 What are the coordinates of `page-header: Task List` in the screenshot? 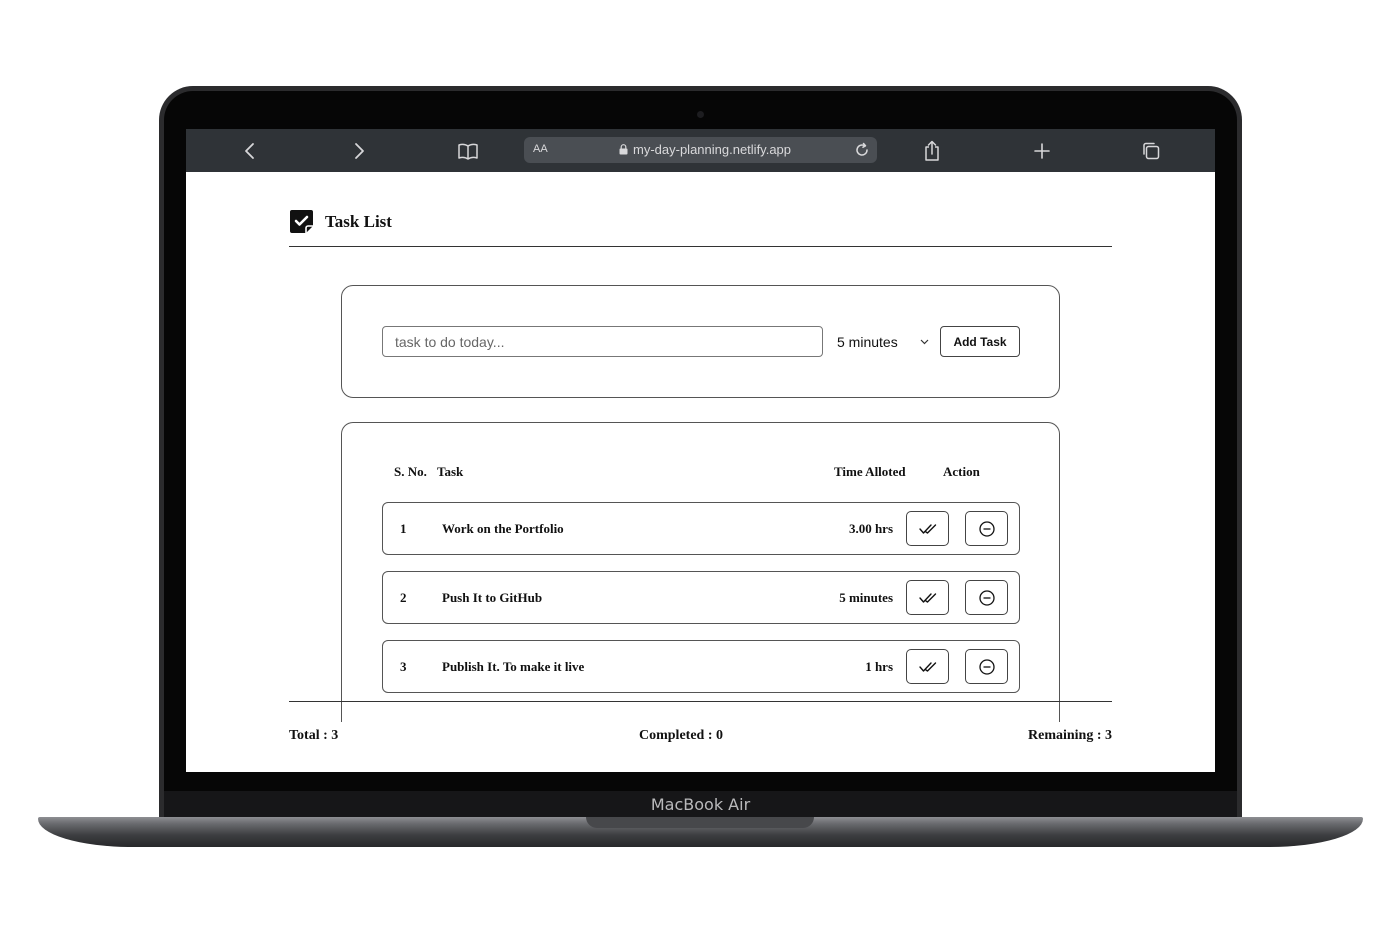 It's located at (340, 221).